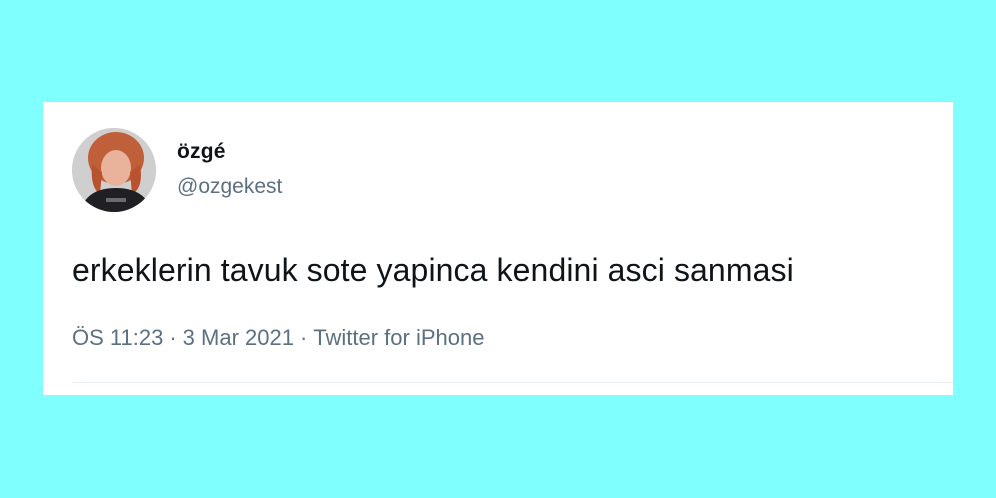  I want to click on avatar, so click(114, 170).